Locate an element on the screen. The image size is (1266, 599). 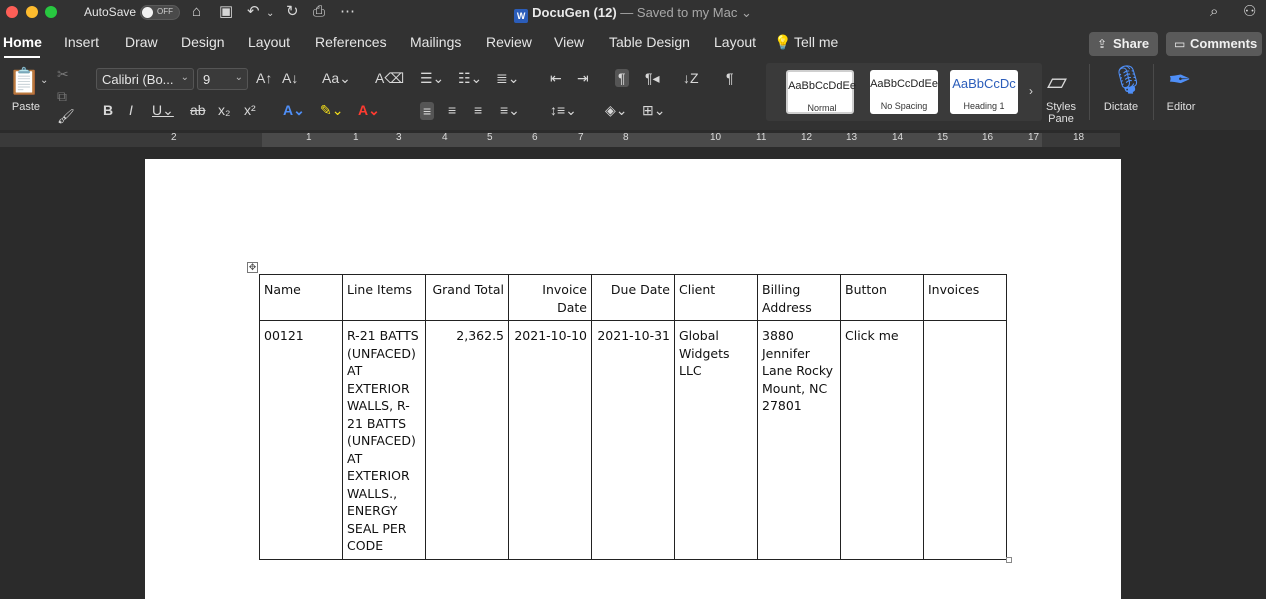
header-grand-total: Grand Total is located at coordinates (467, 297).